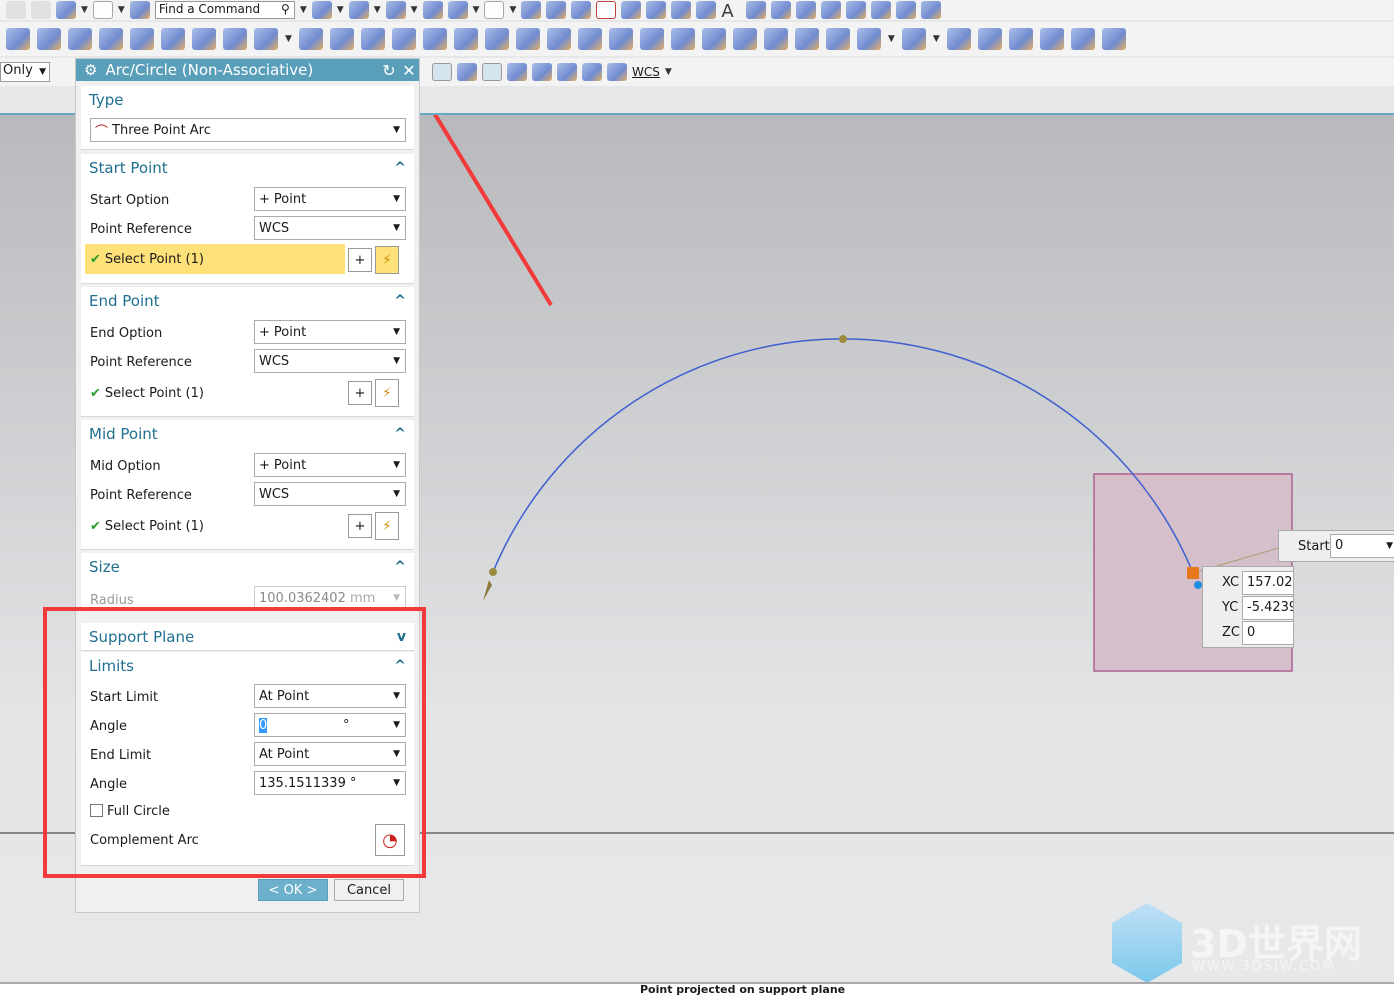 Image resolution: width=1394 pixels, height=996 pixels. Describe the element at coordinates (1268, 608) in the screenshot. I see `yc-input: -5.4239` at that location.